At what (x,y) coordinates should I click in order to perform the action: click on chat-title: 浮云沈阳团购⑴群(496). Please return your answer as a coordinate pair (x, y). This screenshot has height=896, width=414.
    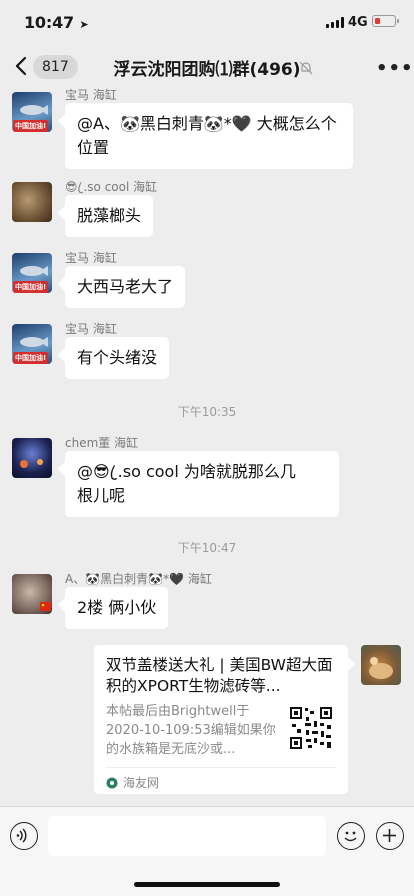
    Looking at the image, I should click on (207, 70).